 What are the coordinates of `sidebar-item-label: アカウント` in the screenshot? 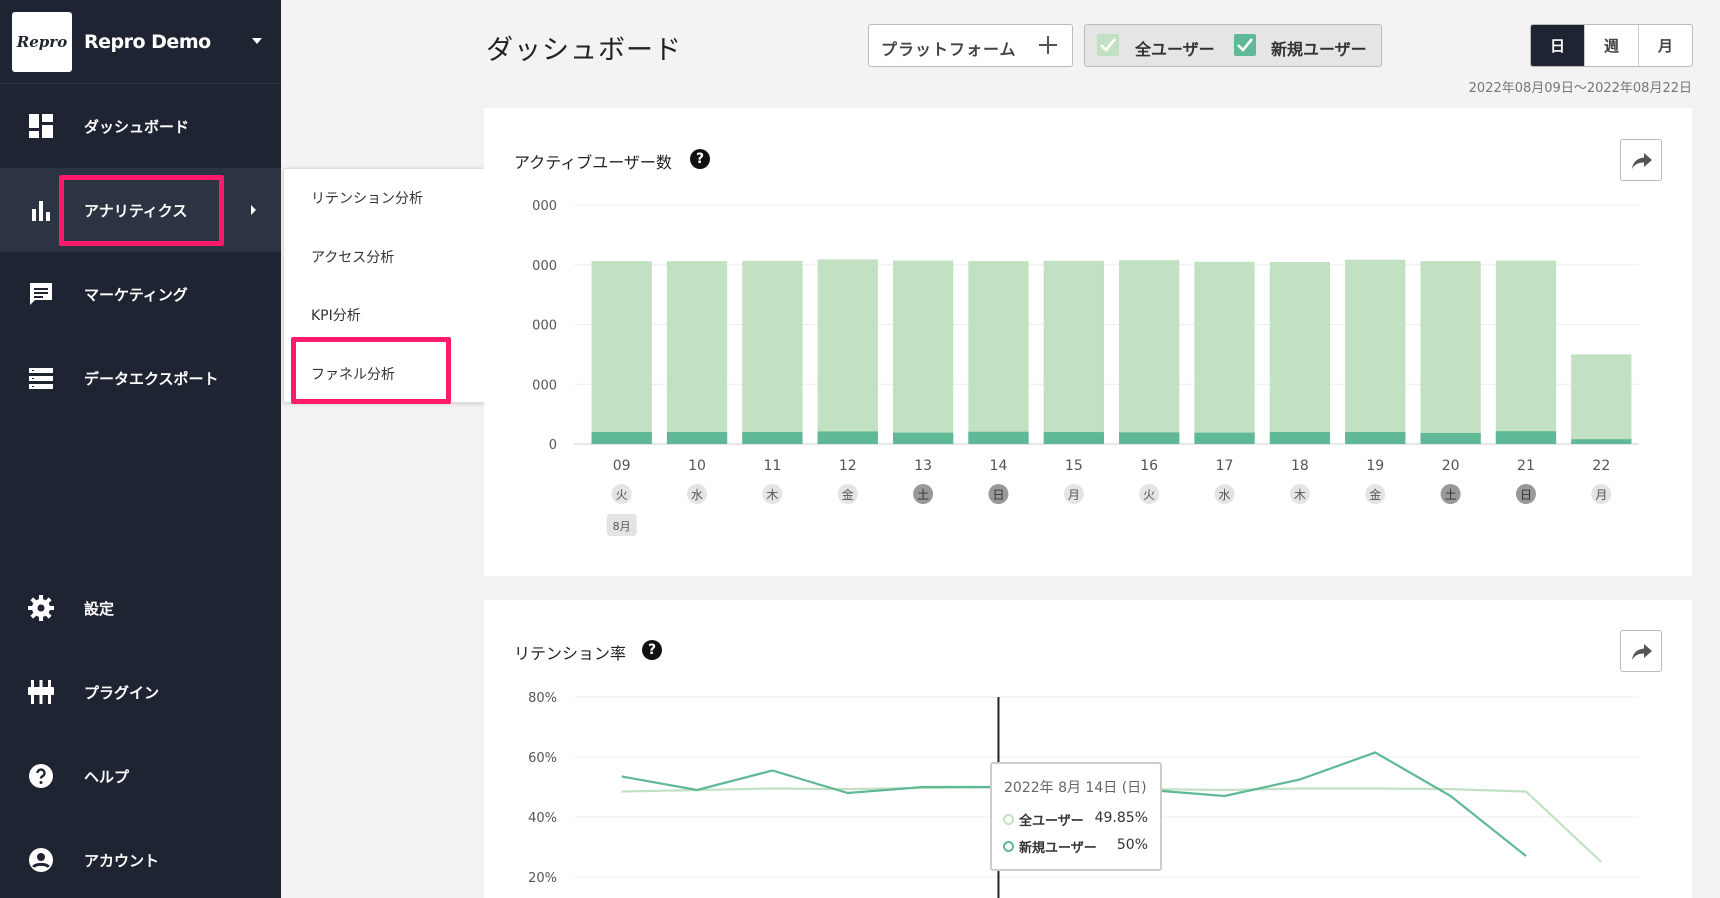 It's located at (122, 861).